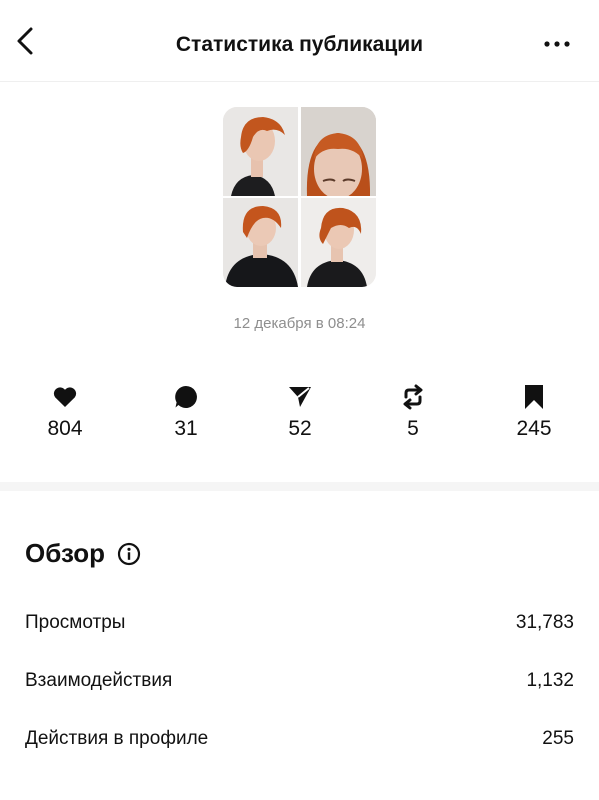  Describe the element at coordinates (299, 486) in the screenshot. I see `section-divider` at that location.